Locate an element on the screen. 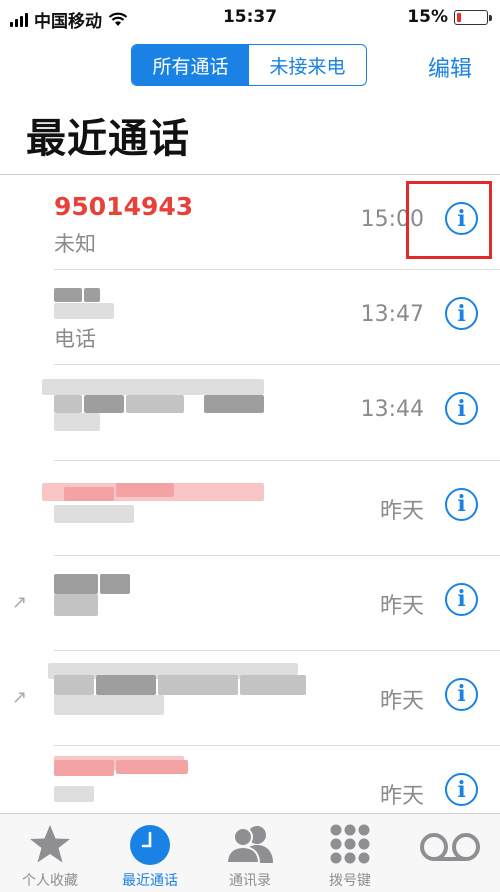  call-time: 13:47 is located at coordinates (392, 315).